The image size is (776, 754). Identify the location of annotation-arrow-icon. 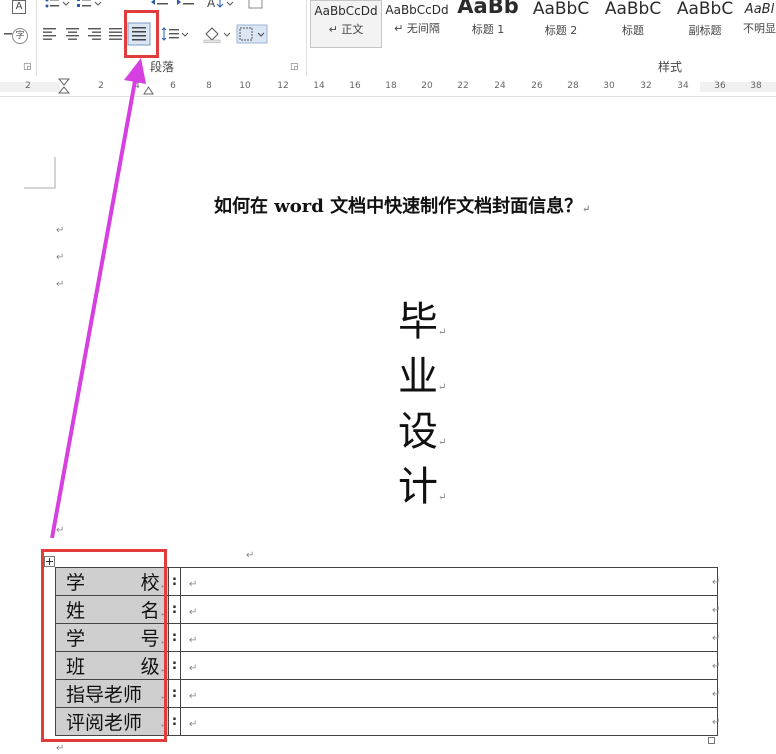
(98, 298).